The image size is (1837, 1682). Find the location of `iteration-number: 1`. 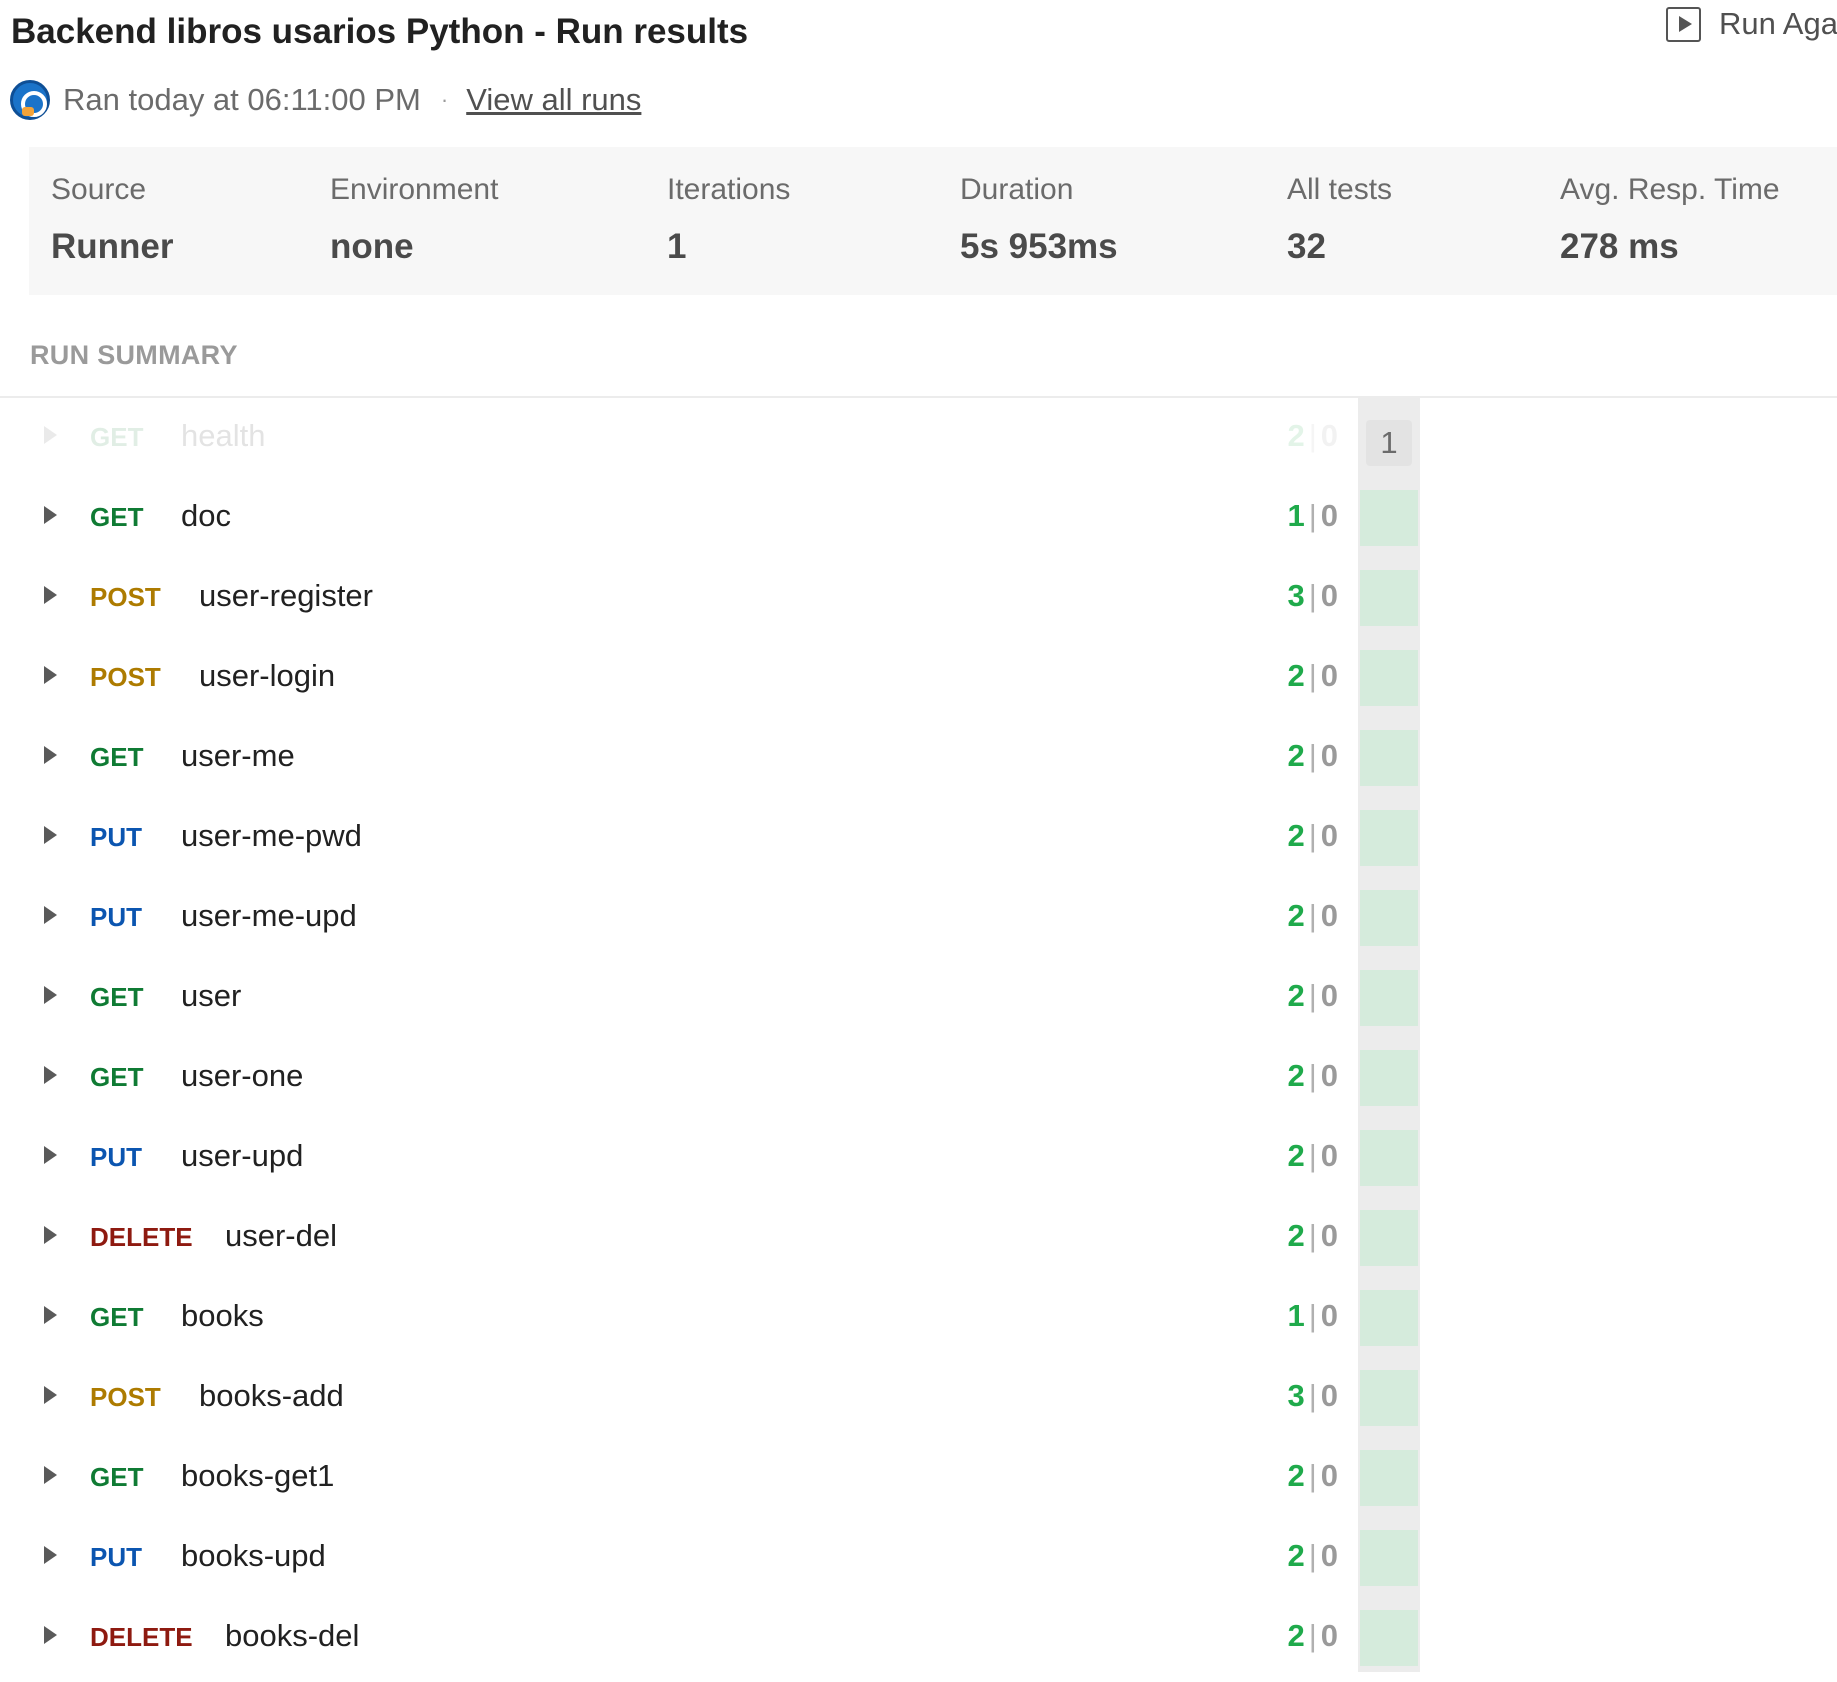

iteration-number: 1 is located at coordinates (1389, 443).